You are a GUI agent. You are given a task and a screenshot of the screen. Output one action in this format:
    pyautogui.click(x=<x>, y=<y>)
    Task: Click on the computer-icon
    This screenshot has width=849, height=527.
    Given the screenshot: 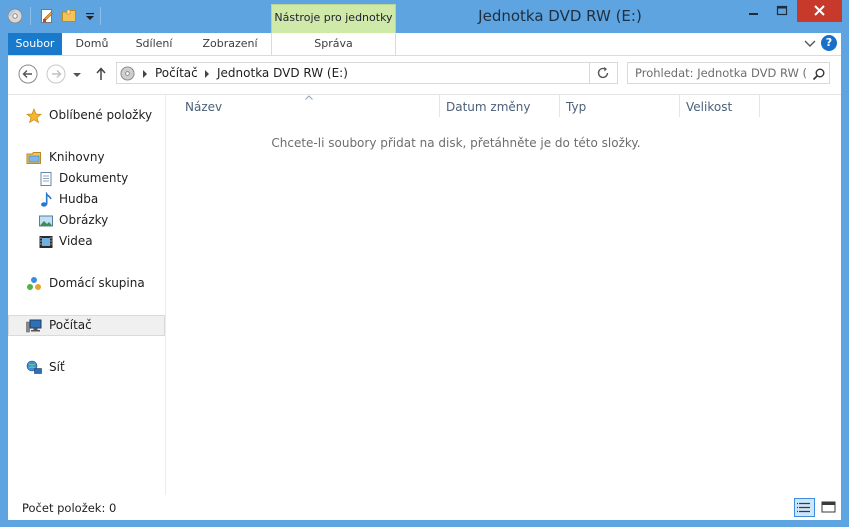 What is the action you would take?
    pyautogui.click(x=34, y=326)
    